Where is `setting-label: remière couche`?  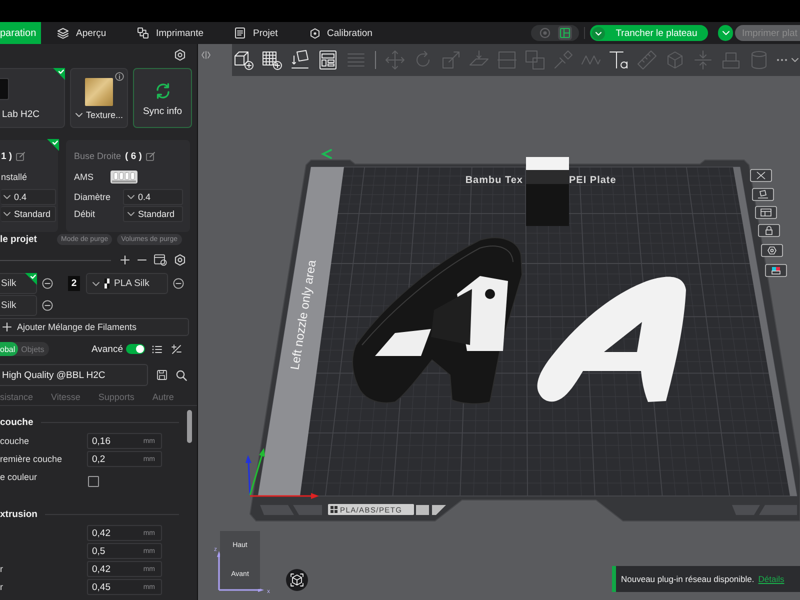 setting-label: remière couche is located at coordinates (31, 459).